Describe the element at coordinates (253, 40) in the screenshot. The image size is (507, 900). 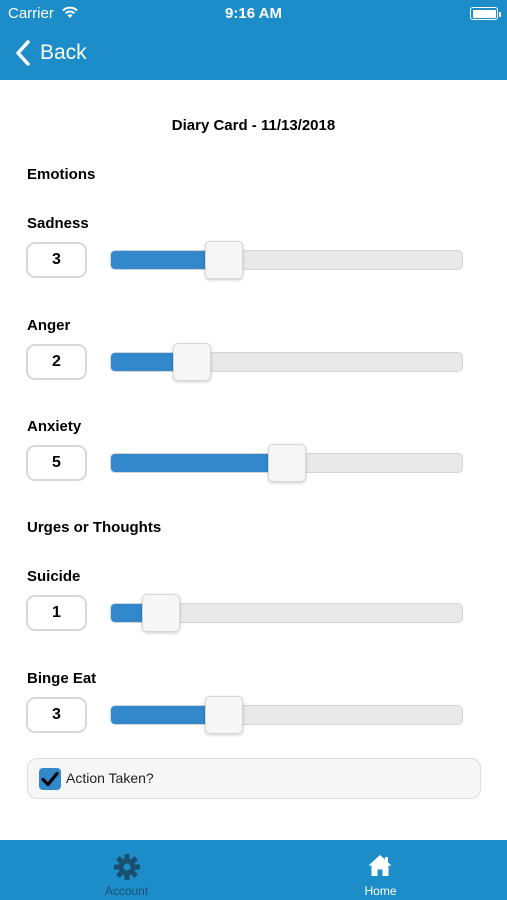
I see `app-header: Carrier 9:16 AM Back` at that location.